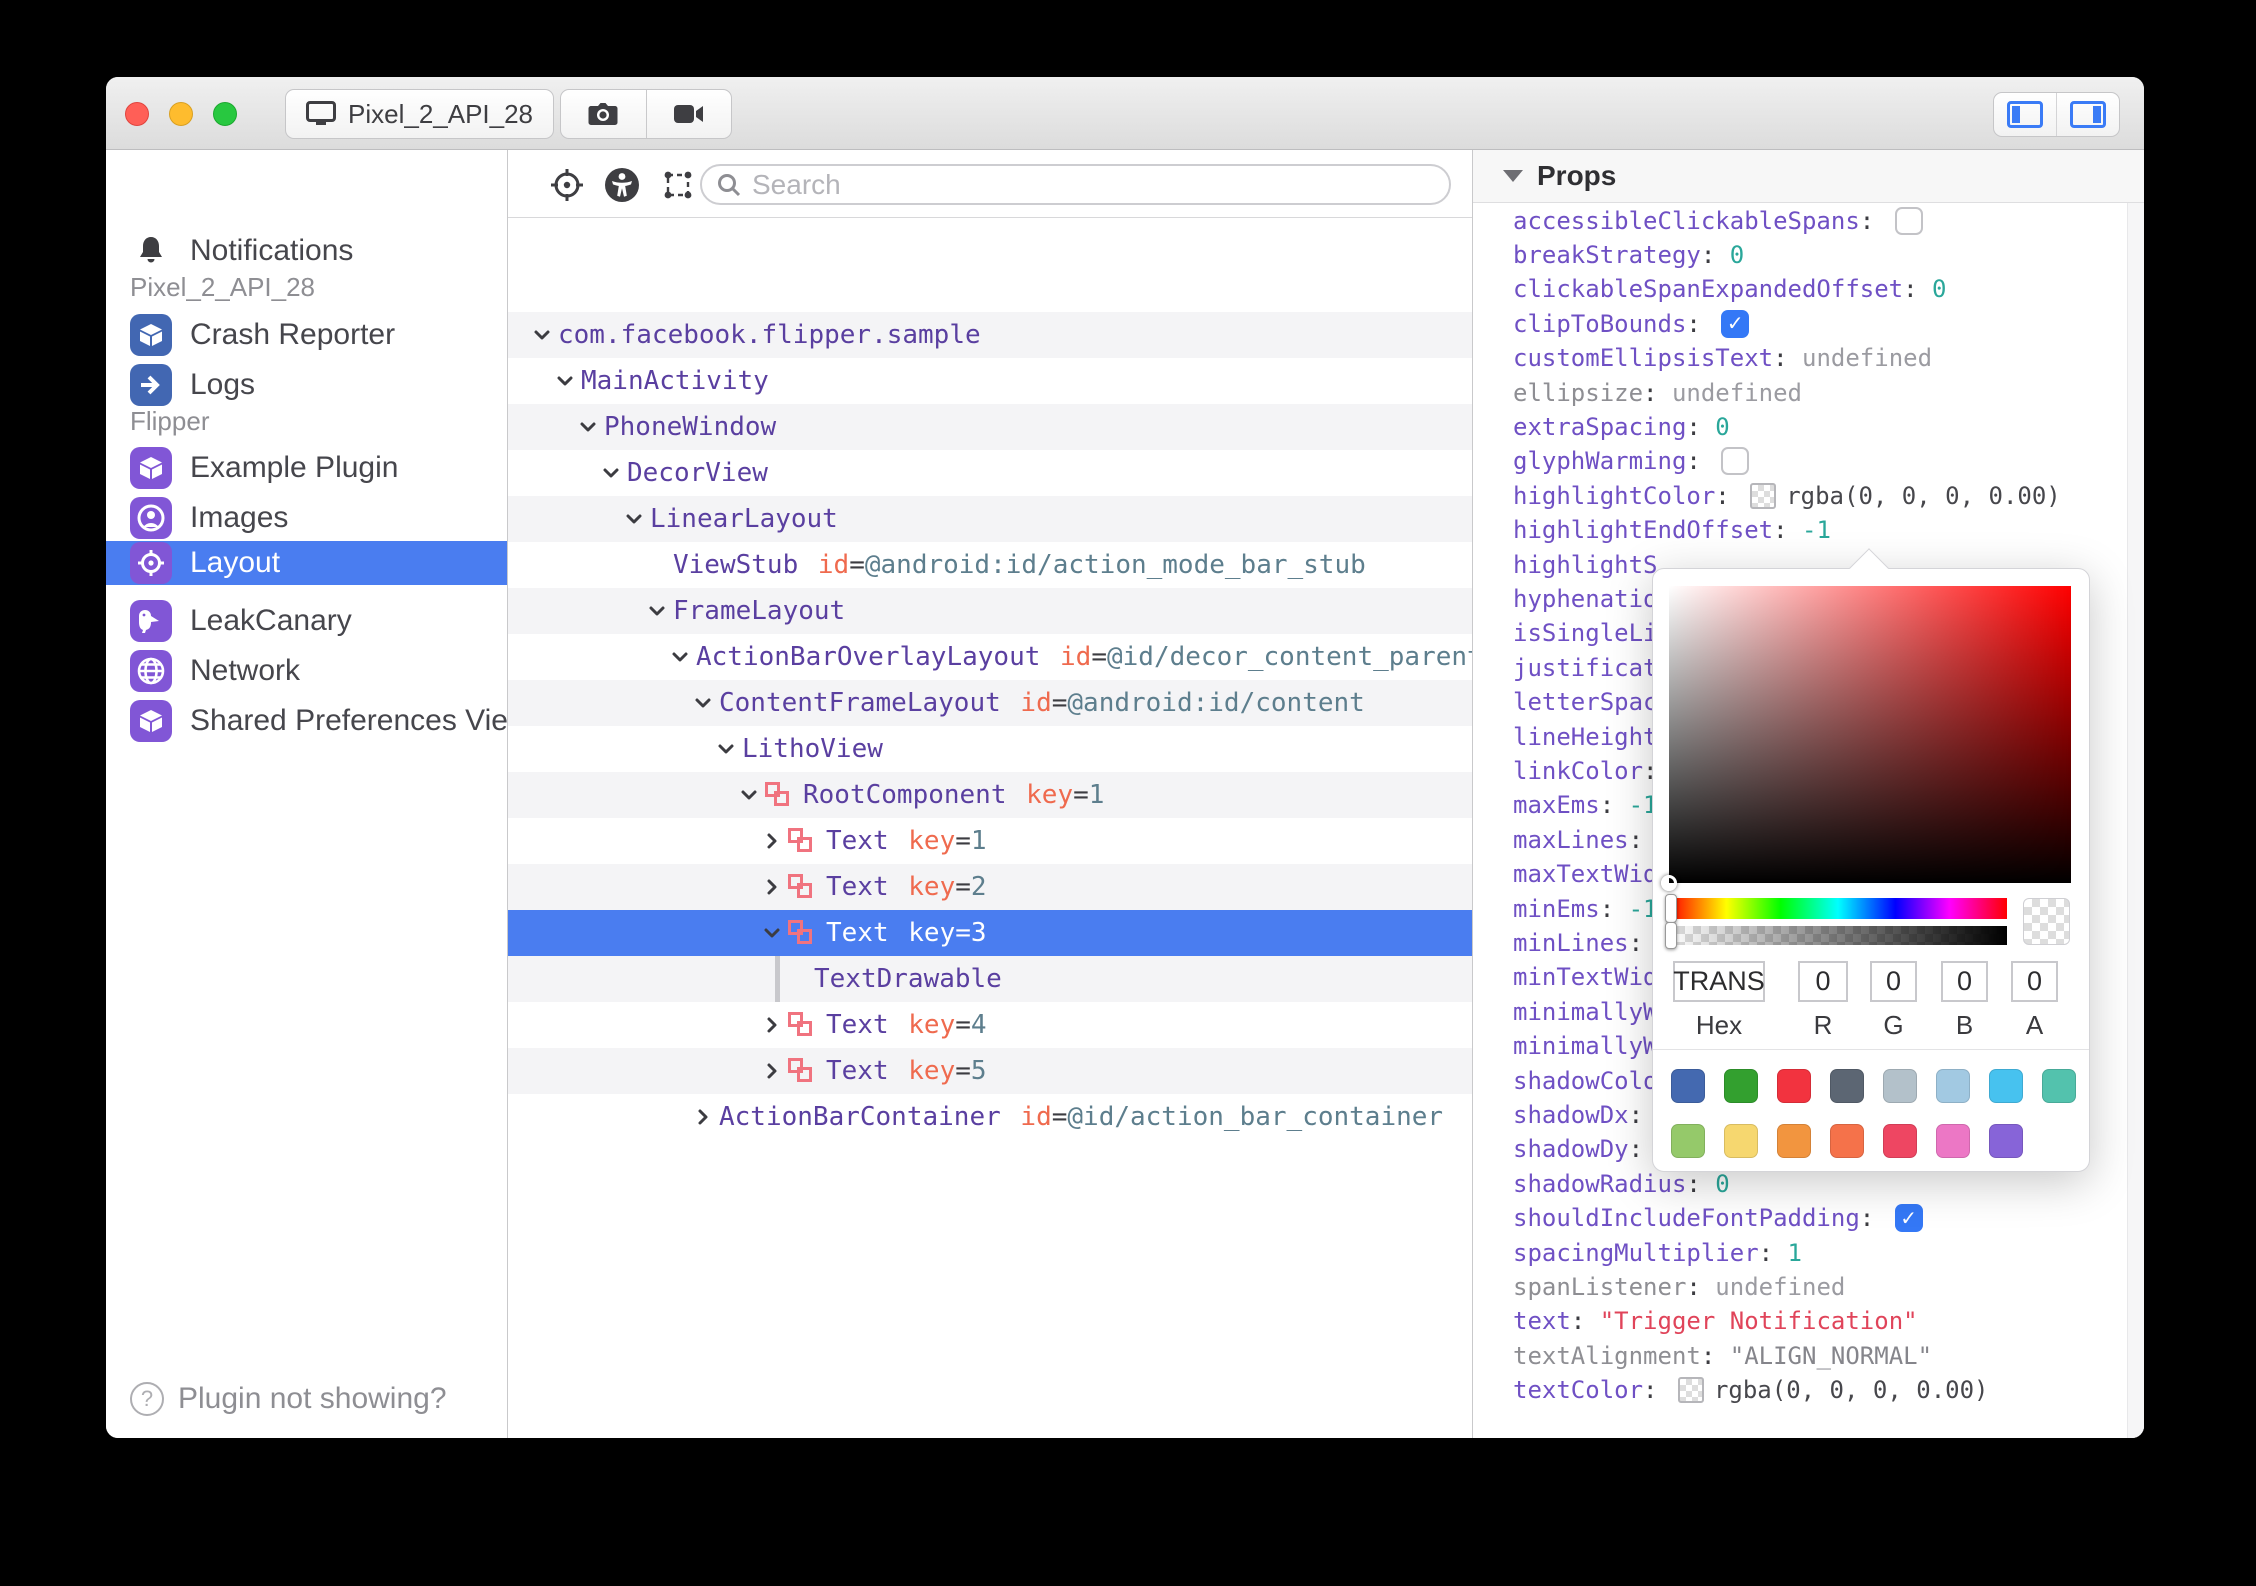 Image resolution: width=2256 pixels, height=1586 pixels. Describe the element at coordinates (603, 114) in the screenshot. I see `screenshot-button` at that location.